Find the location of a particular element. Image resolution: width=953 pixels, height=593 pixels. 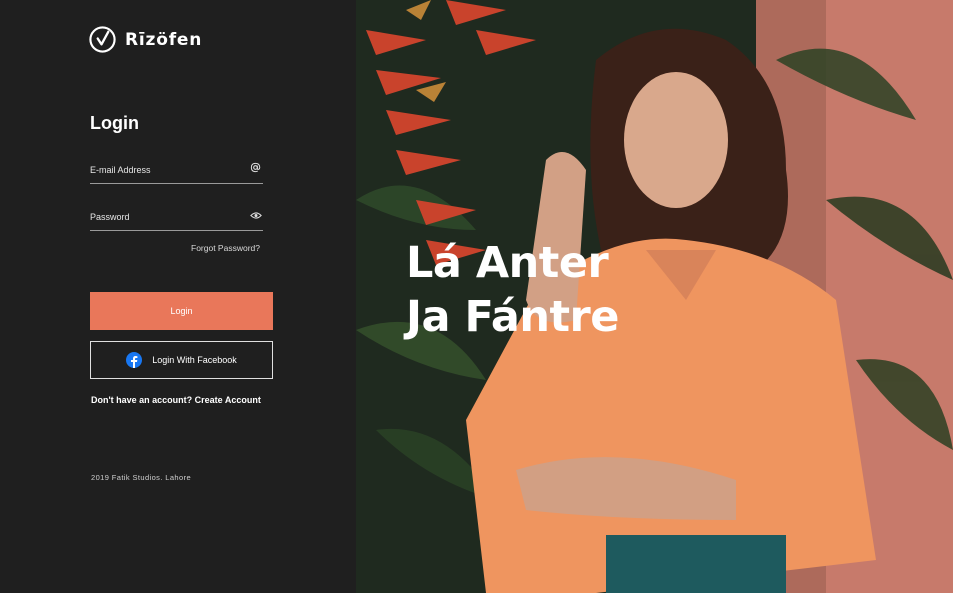

create-account-link: Create Account is located at coordinates (228, 400).